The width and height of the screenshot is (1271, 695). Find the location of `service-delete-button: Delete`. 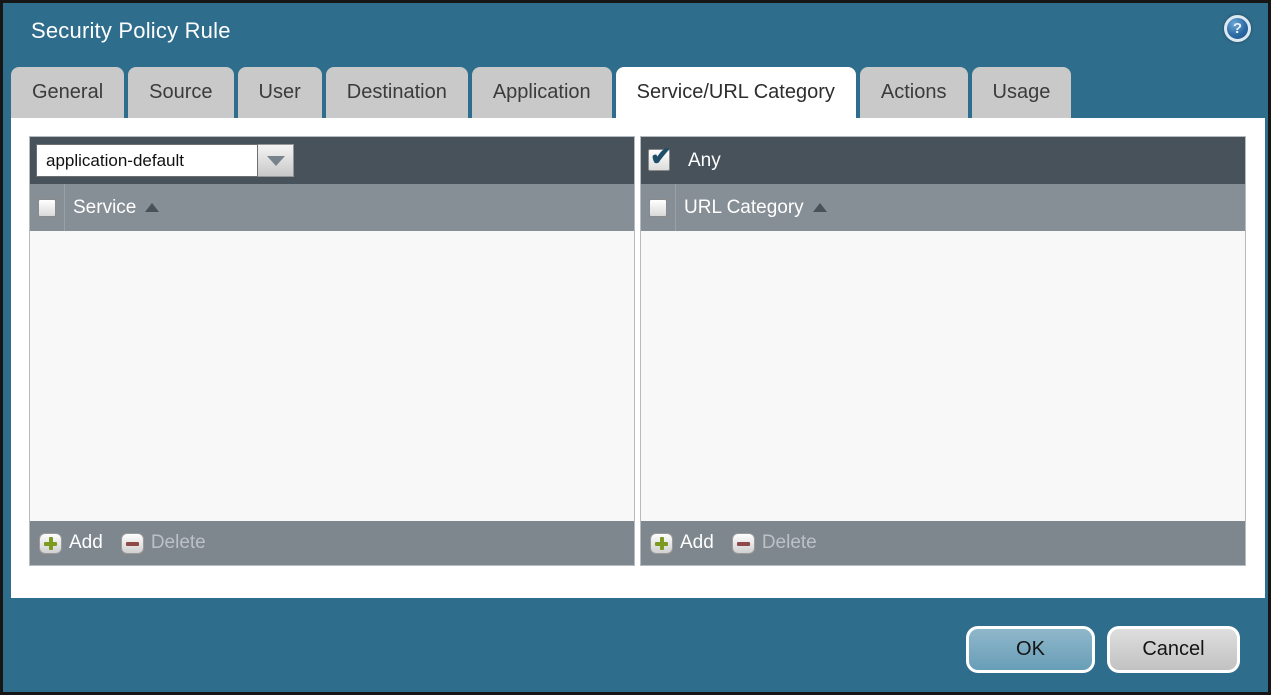

service-delete-button: Delete is located at coordinates (163, 543).